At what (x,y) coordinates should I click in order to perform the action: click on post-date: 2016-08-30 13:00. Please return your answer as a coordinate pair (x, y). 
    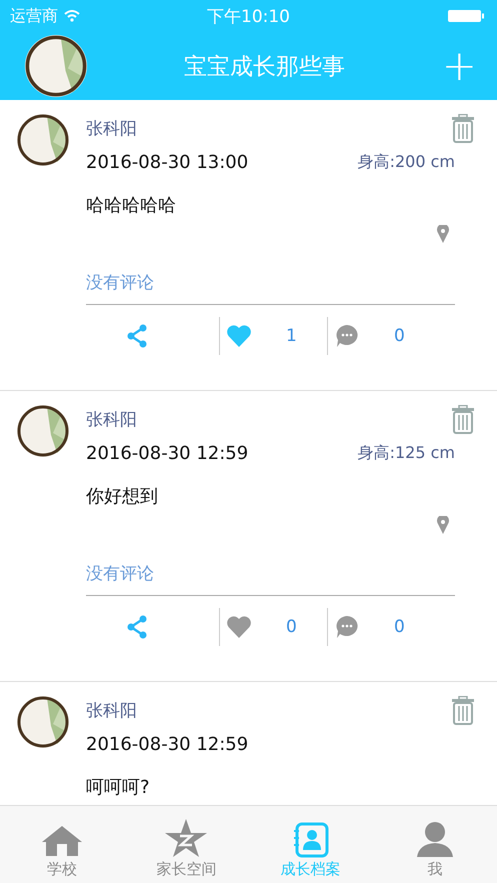
    Looking at the image, I should click on (167, 162).